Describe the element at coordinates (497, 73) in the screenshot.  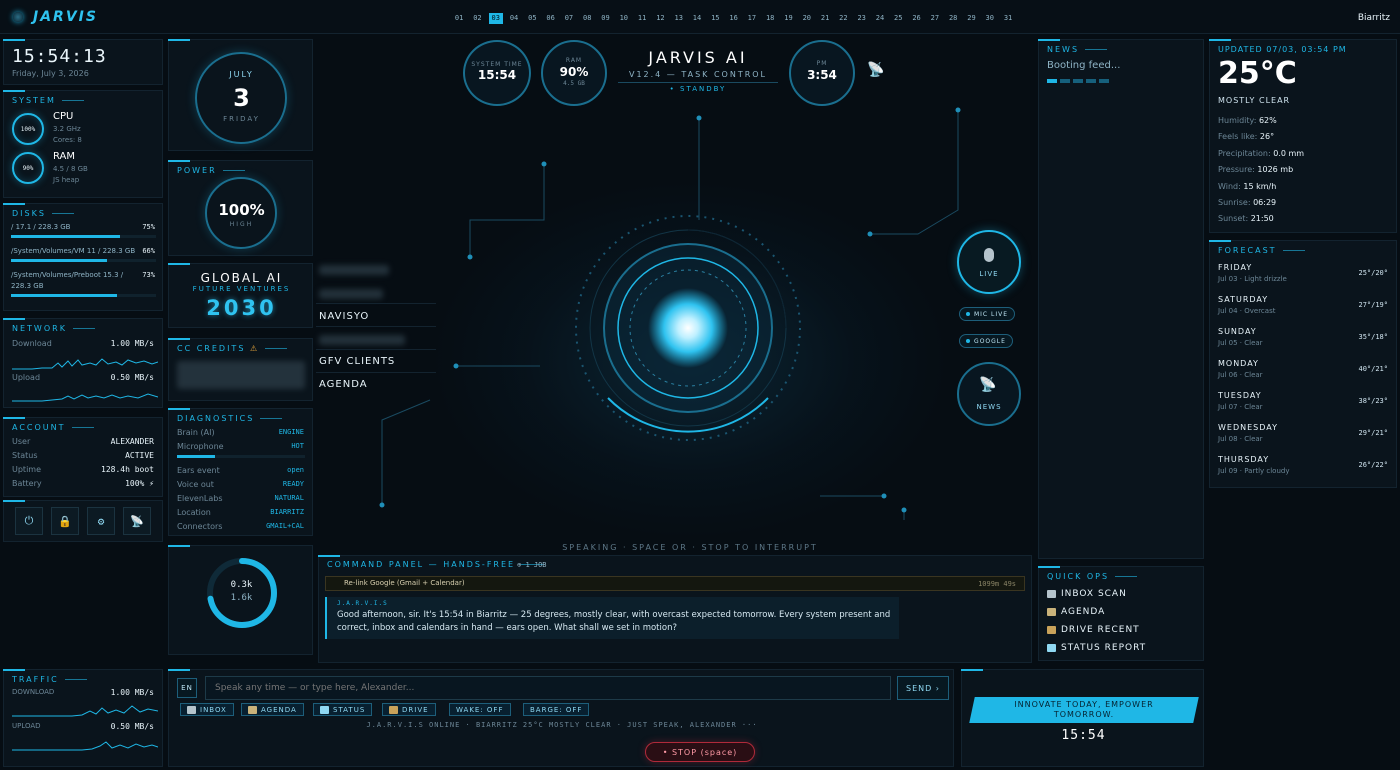
I see `system-time-dial: SYSTEM TIME 15:54` at that location.